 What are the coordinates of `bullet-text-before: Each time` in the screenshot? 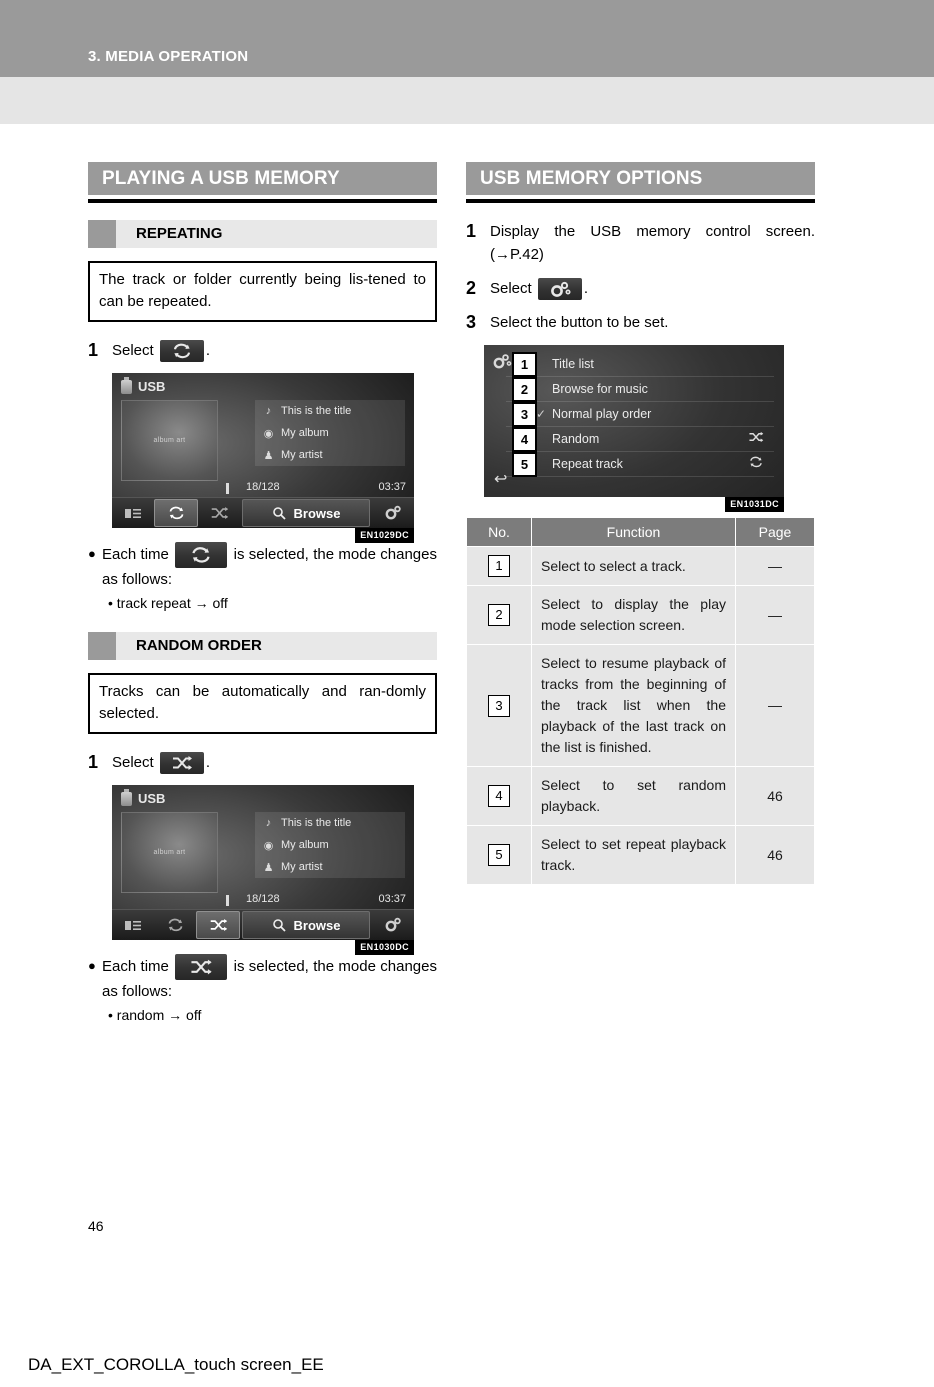 It's located at (135, 967).